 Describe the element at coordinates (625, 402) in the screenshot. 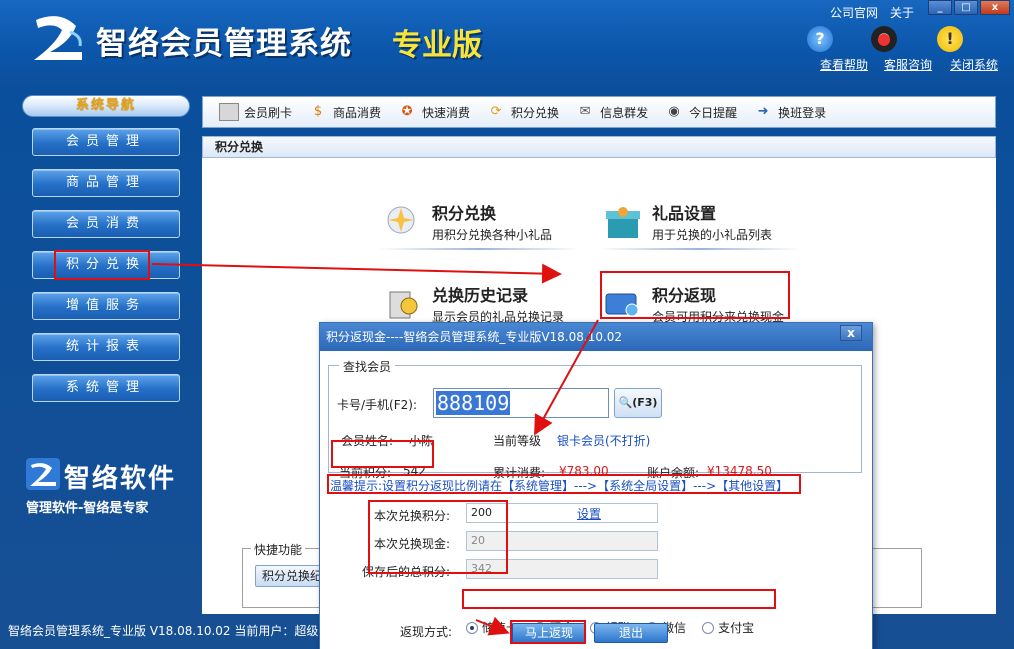

I see `search-icon: 🔍` at that location.